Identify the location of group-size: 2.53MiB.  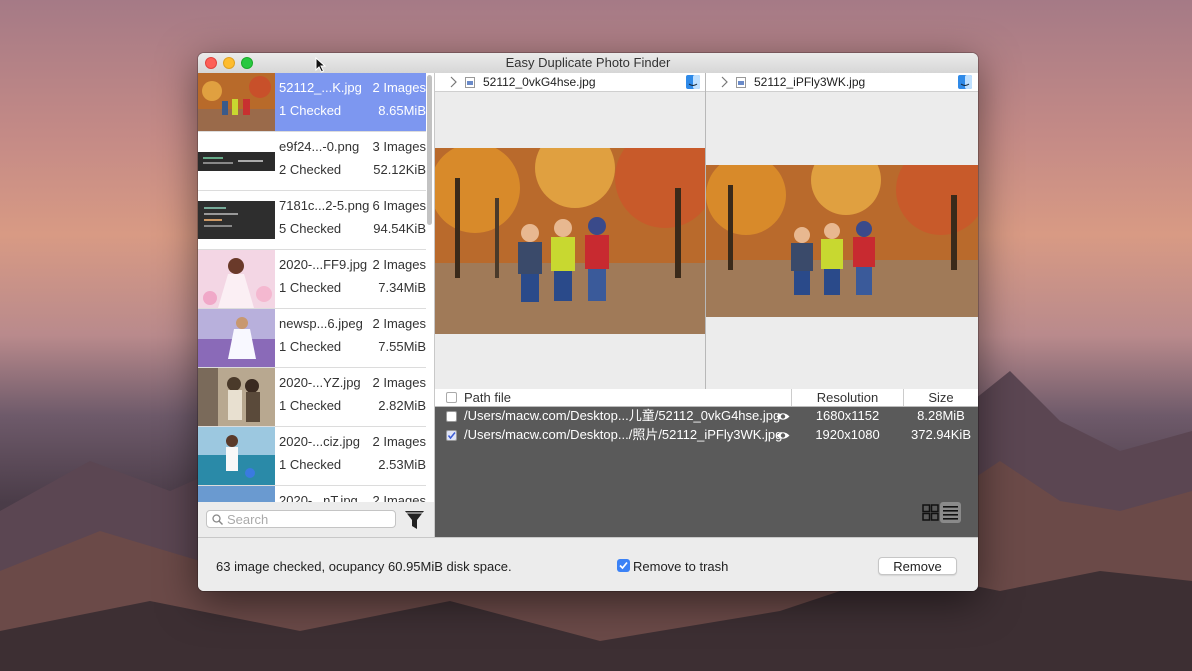
(402, 464).